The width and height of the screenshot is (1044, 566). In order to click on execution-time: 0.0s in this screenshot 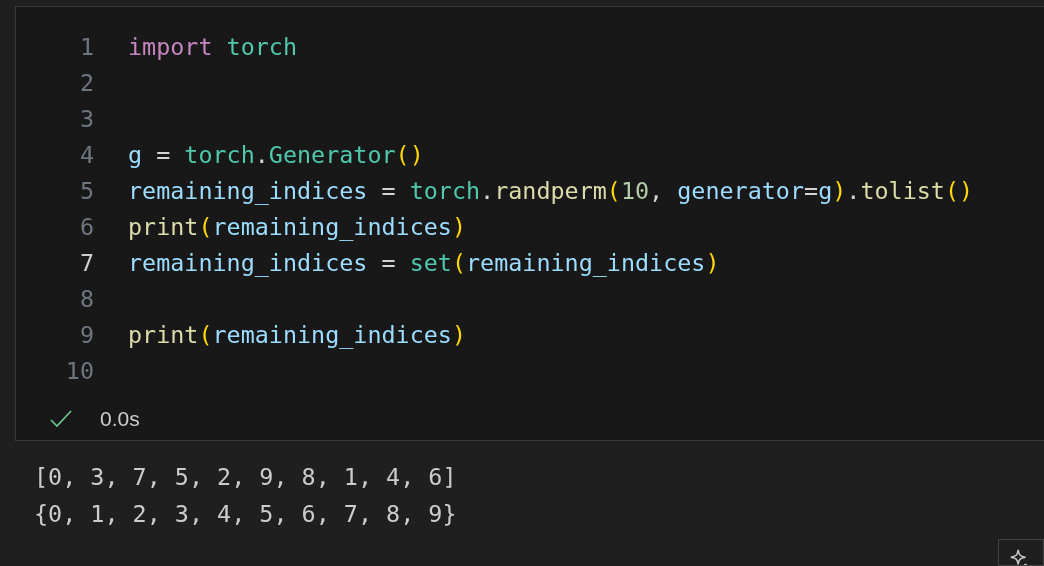, I will do `click(120, 419)`.